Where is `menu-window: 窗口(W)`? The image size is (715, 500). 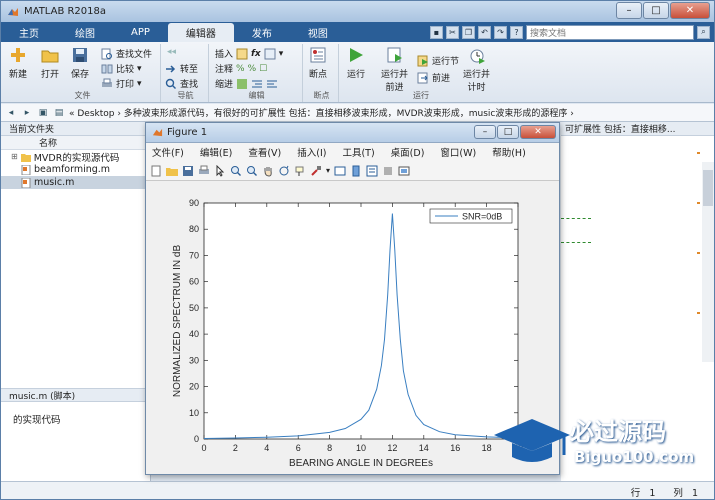
menu-window: 窗口(W) is located at coordinates (458, 152).